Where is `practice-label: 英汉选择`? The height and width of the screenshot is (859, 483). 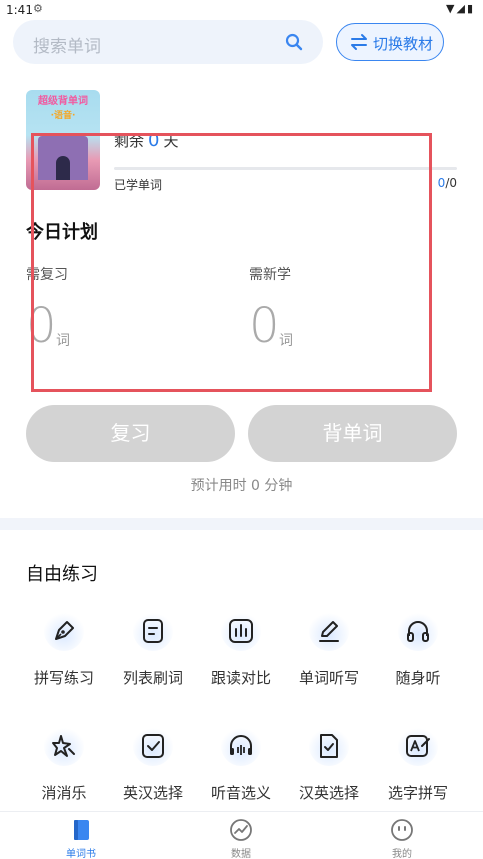
practice-label: 英汉选择 is located at coordinates (152, 793).